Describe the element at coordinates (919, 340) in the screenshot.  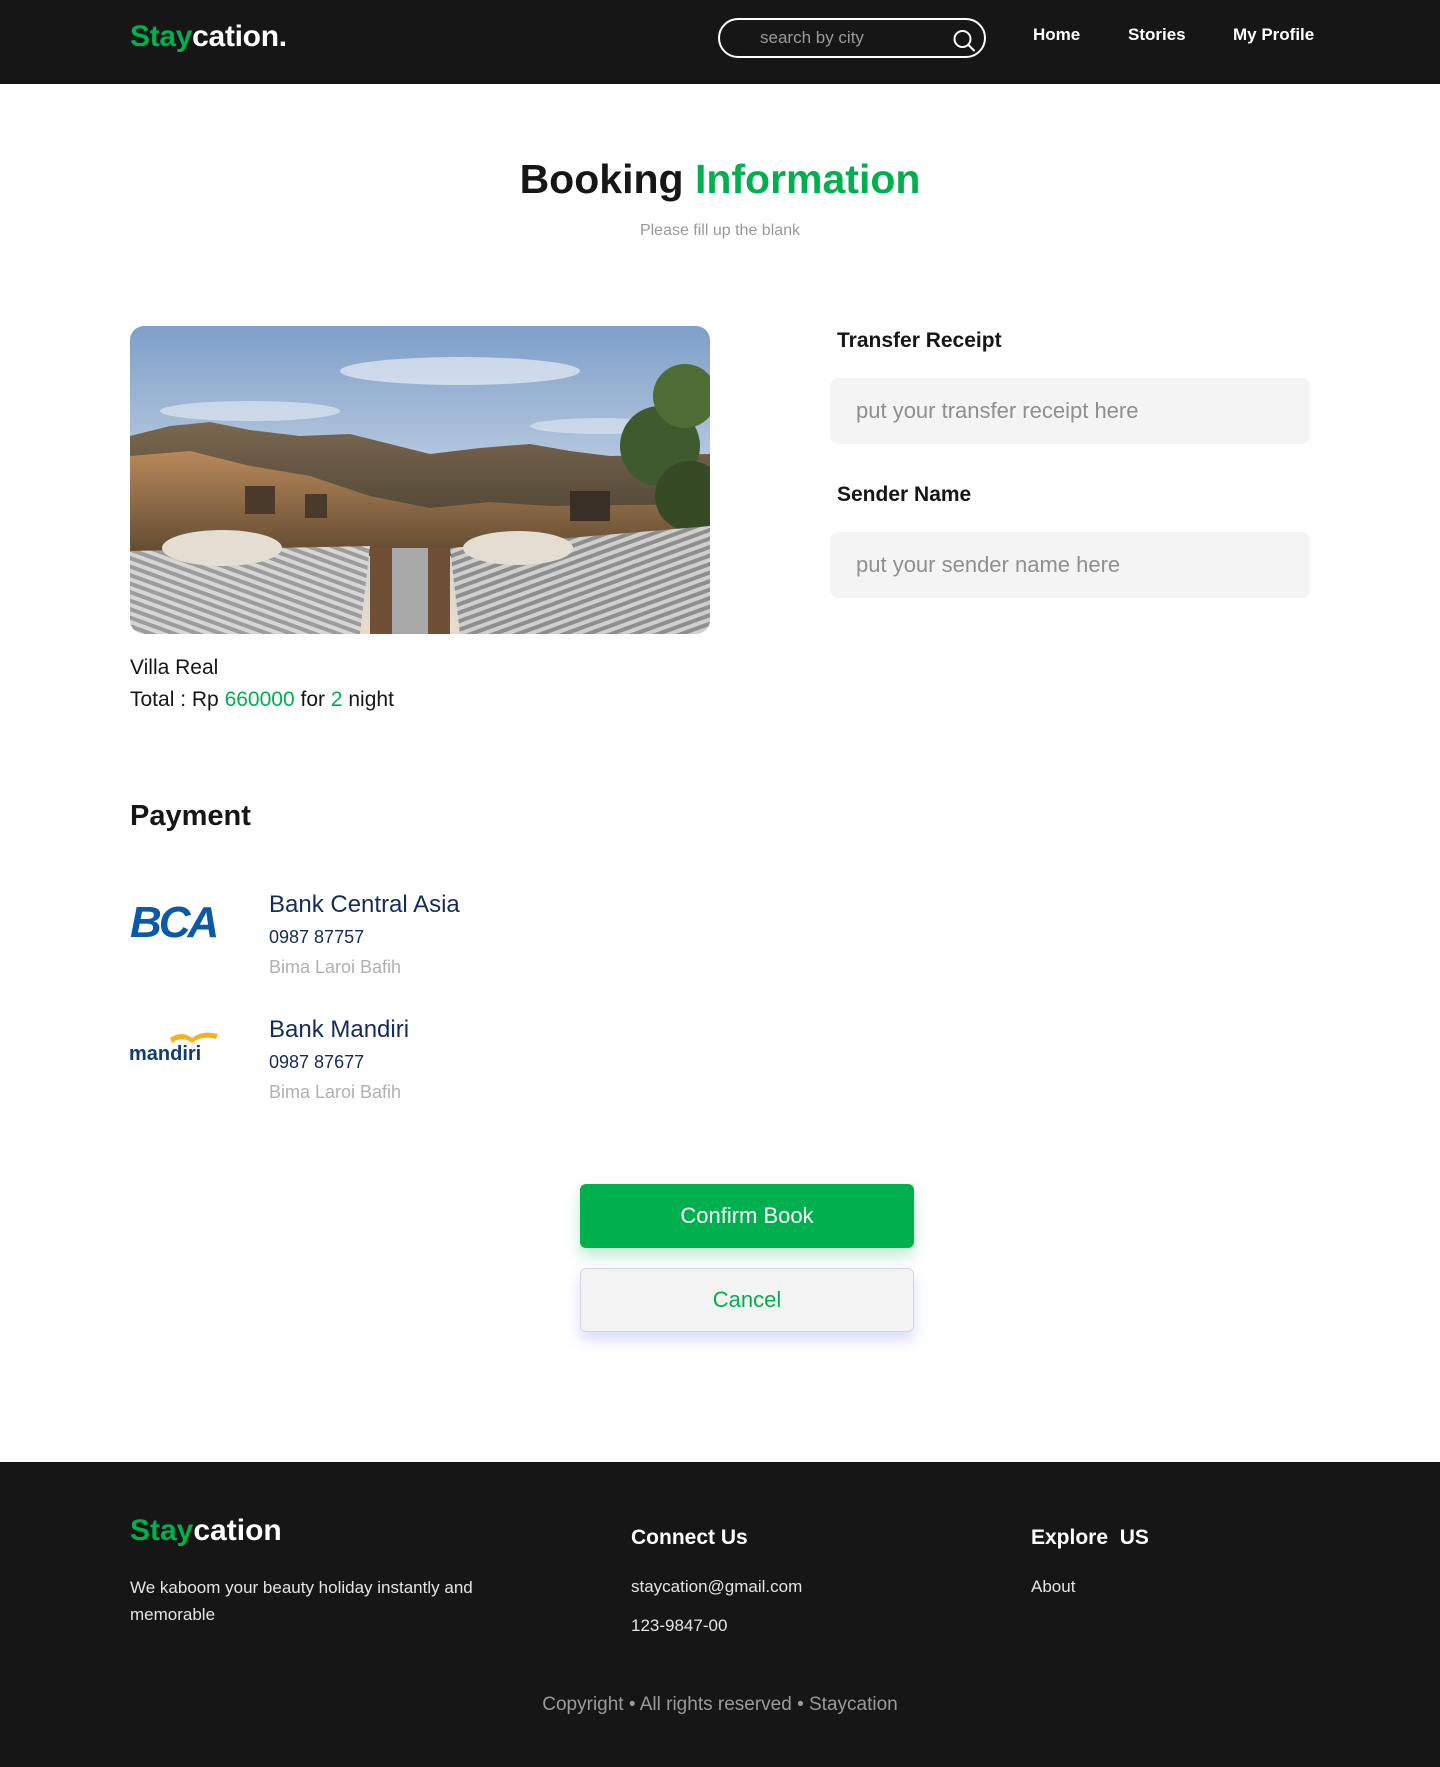
I see `transfer-receipt-label: Transfer Receipt` at that location.